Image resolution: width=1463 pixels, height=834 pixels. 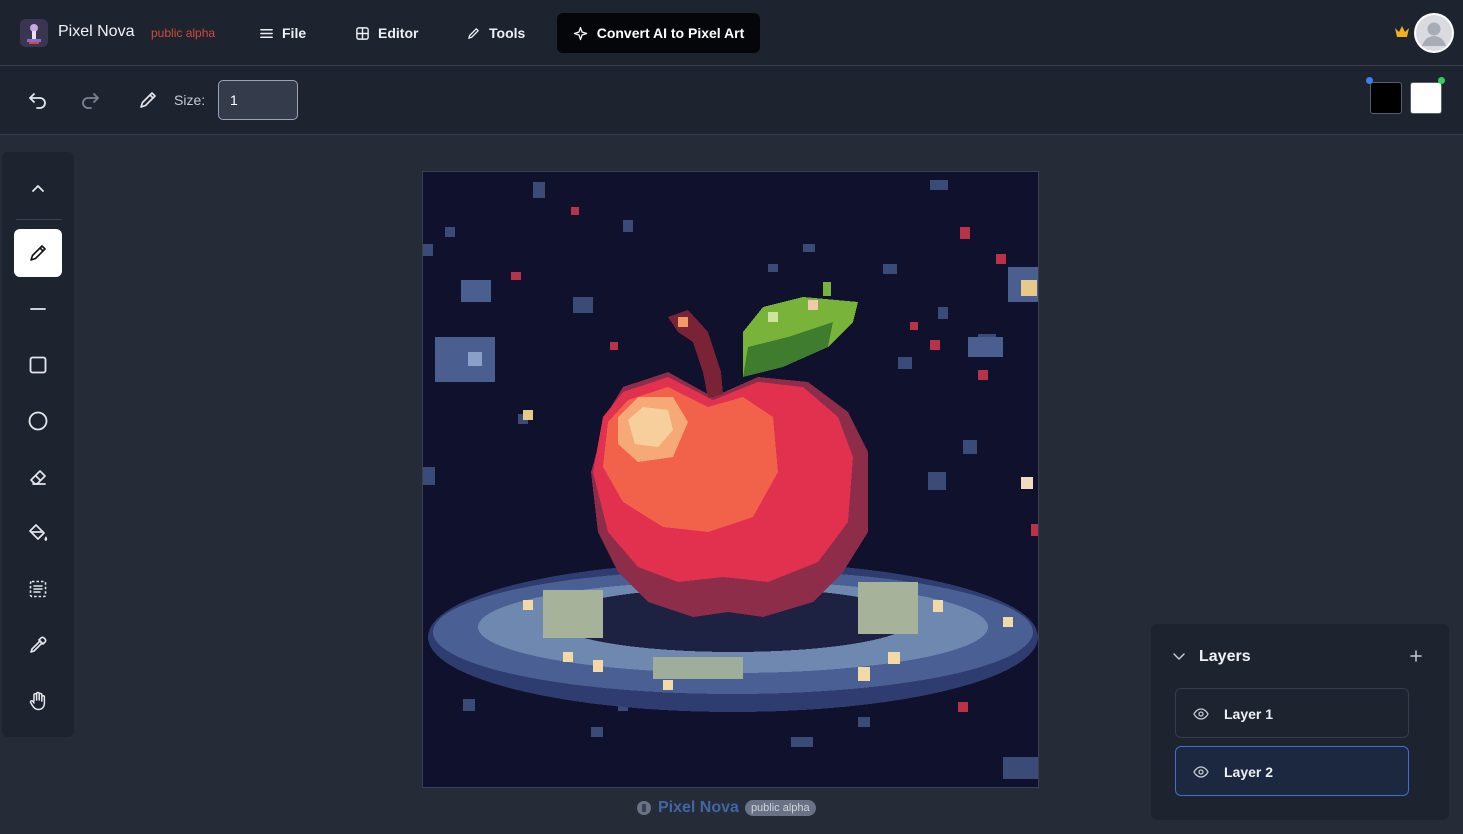 What do you see at coordinates (1369, 80) in the screenshot?
I see `primary-color-indicator` at bounding box center [1369, 80].